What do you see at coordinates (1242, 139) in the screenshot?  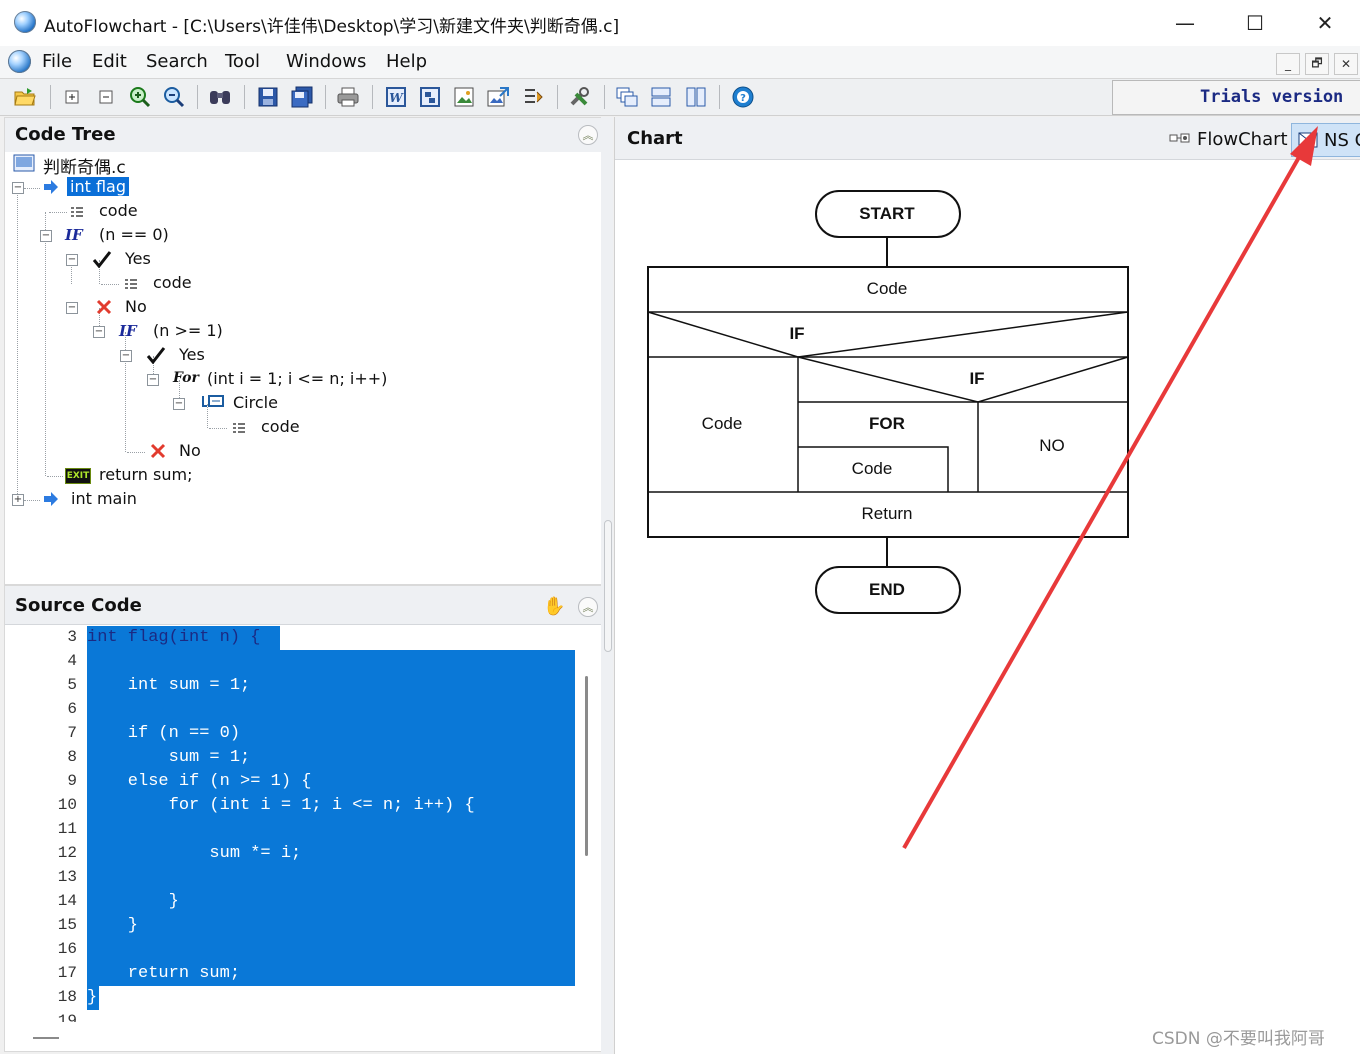 I see `tab-flowchart-label: FlowChart` at bounding box center [1242, 139].